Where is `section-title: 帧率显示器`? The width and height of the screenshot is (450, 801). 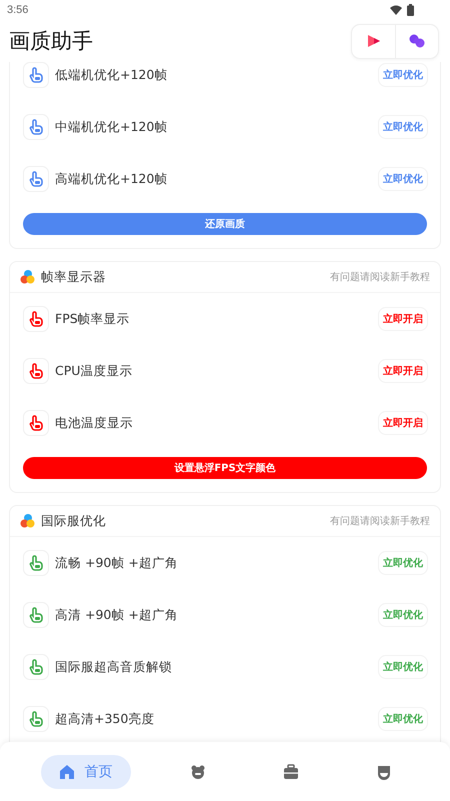 section-title: 帧率显示器 is located at coordinates (73, 277).